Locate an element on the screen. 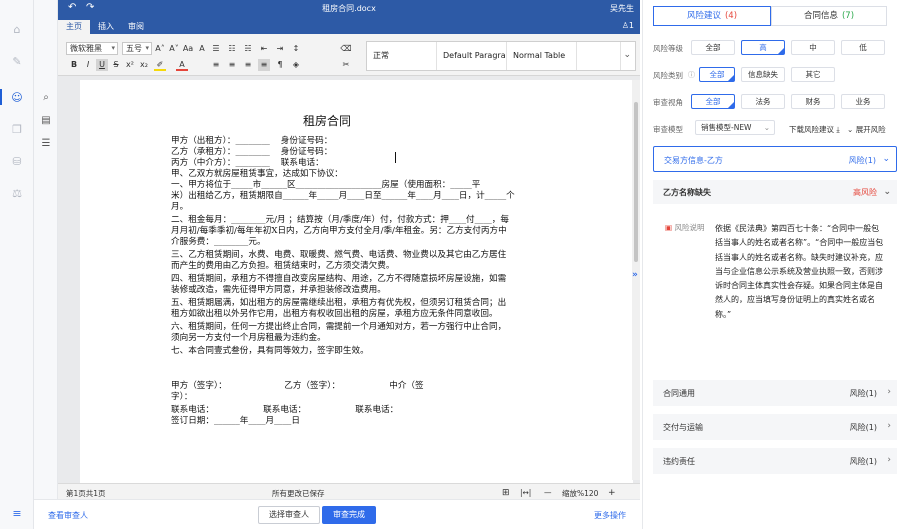 The image size is (900, 529). level-low-chip: 低 is located at coordinates (863, 47).